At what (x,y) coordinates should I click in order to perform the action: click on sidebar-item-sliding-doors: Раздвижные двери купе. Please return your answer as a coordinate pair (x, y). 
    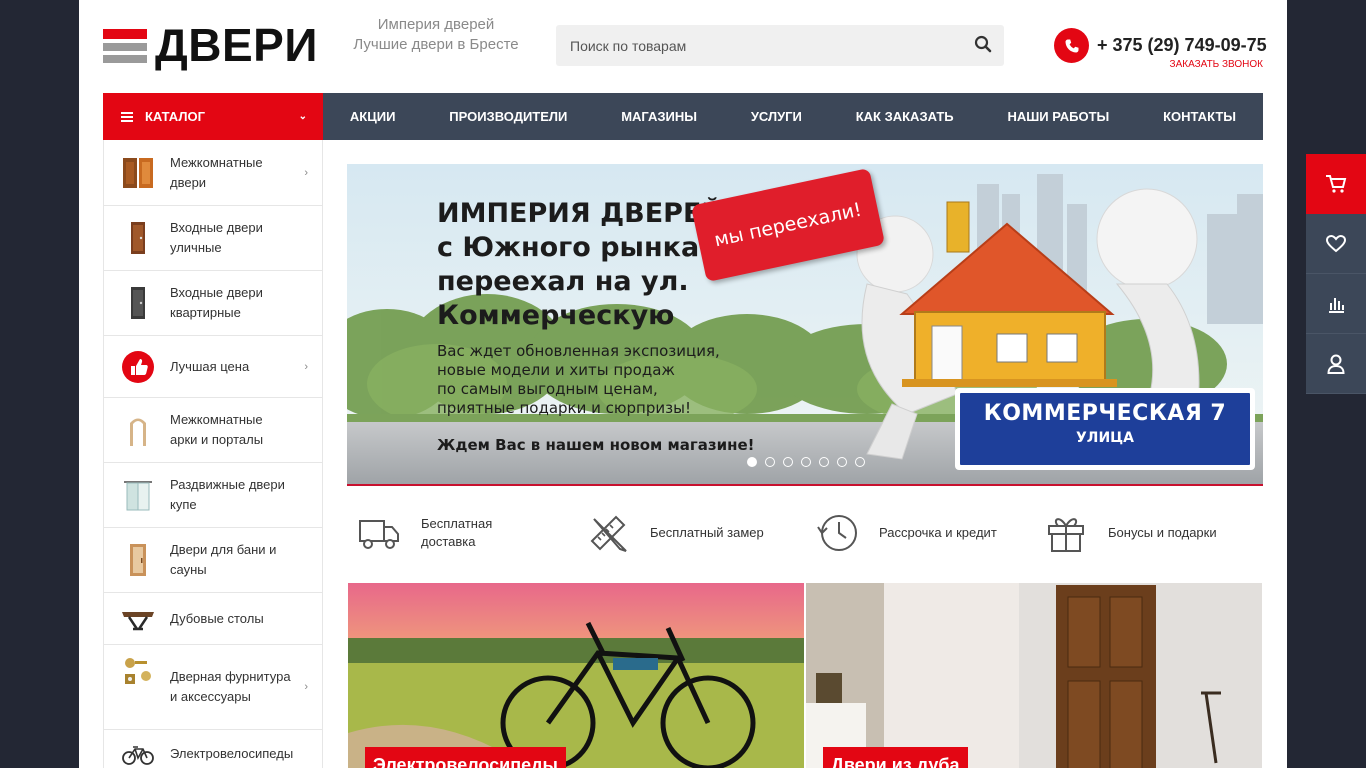
    Looking at the image, I should click on (213, 495).